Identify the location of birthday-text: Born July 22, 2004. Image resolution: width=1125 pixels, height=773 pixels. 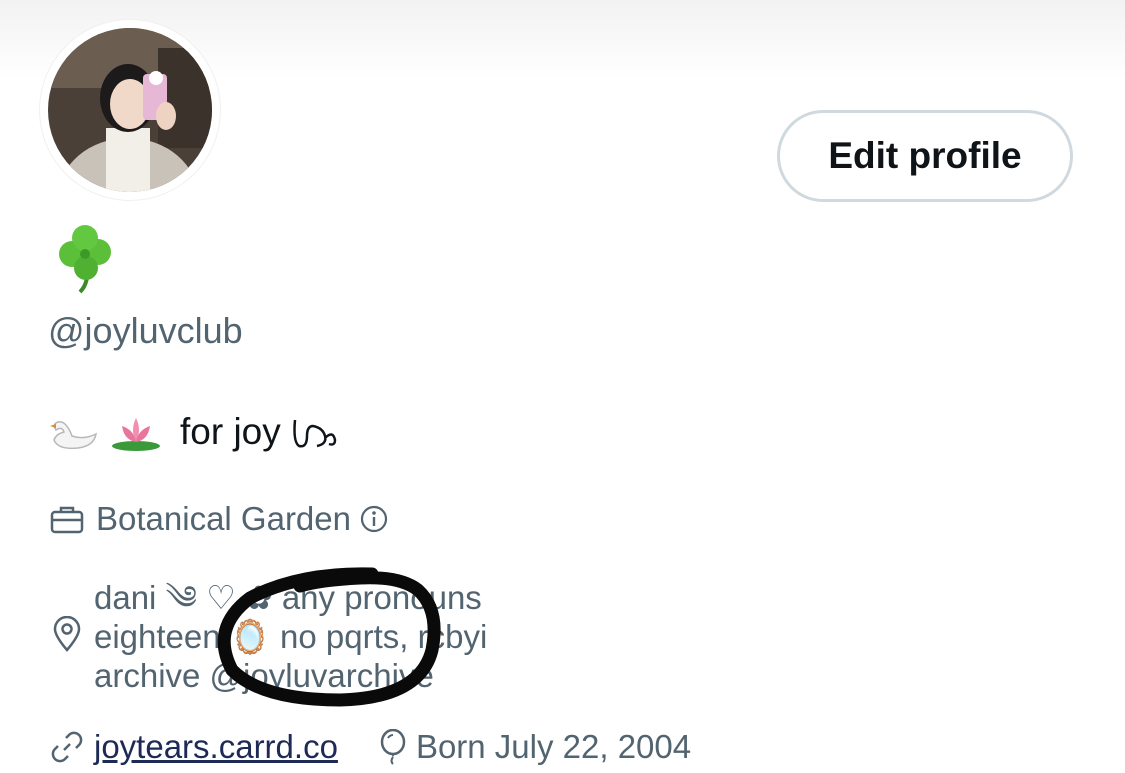
(553, 746).